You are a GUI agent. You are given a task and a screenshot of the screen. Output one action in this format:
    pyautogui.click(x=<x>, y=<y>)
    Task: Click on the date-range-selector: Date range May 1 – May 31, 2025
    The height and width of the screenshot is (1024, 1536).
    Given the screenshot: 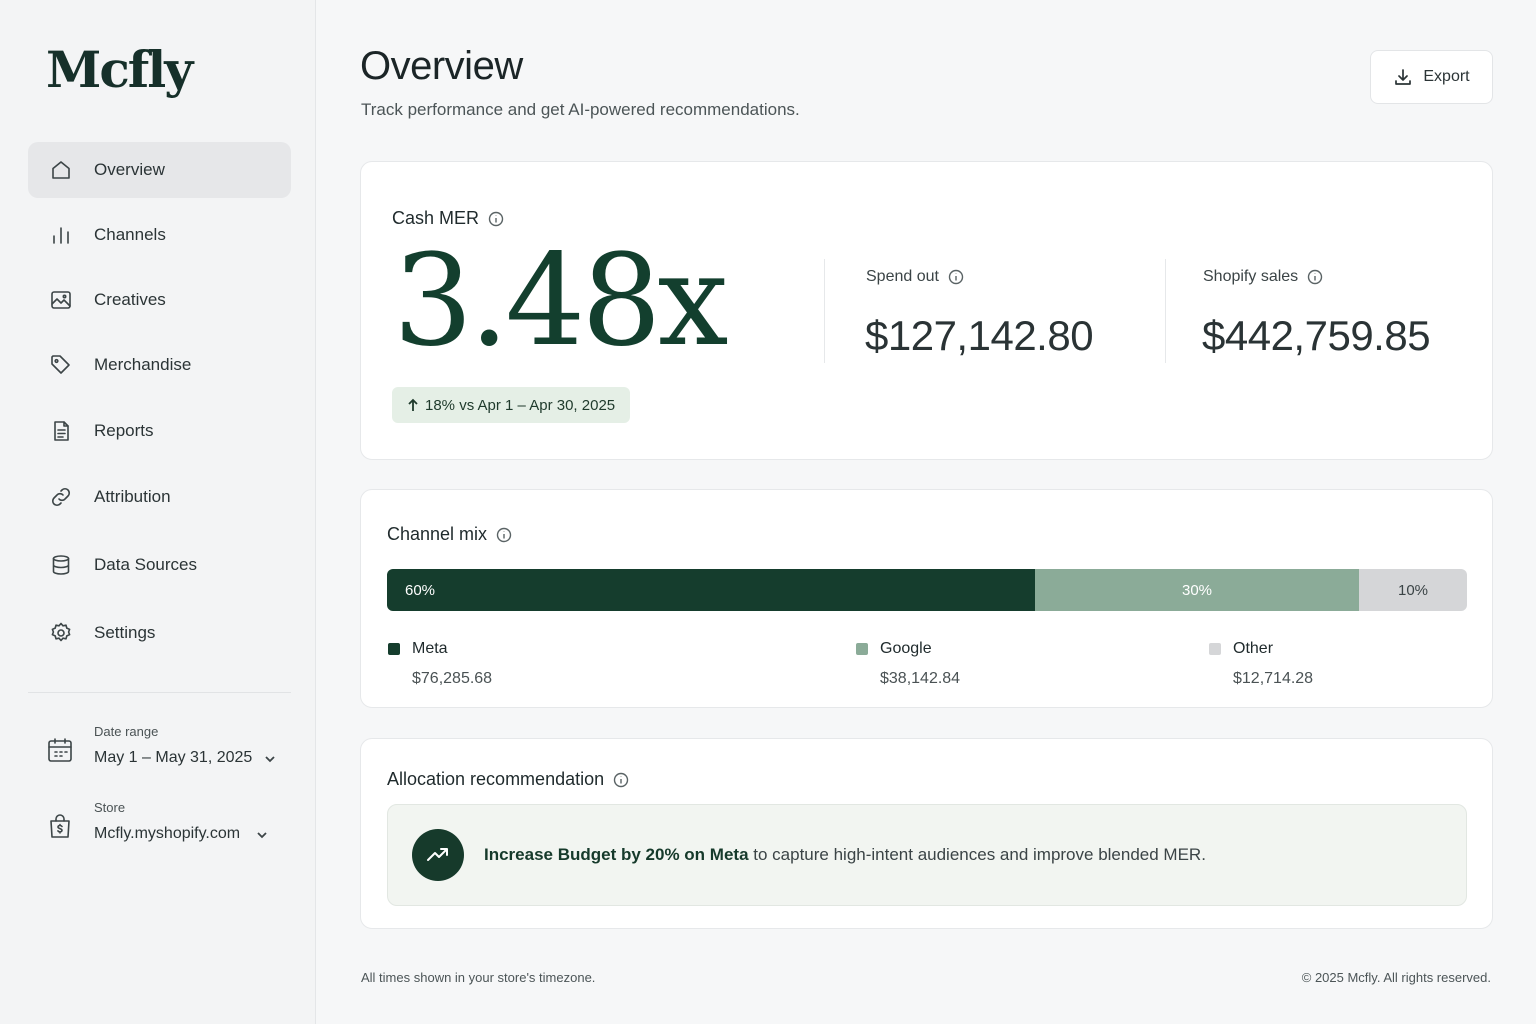 What is the action you would take?
    pyautogui.click(x=161, y=745)
    